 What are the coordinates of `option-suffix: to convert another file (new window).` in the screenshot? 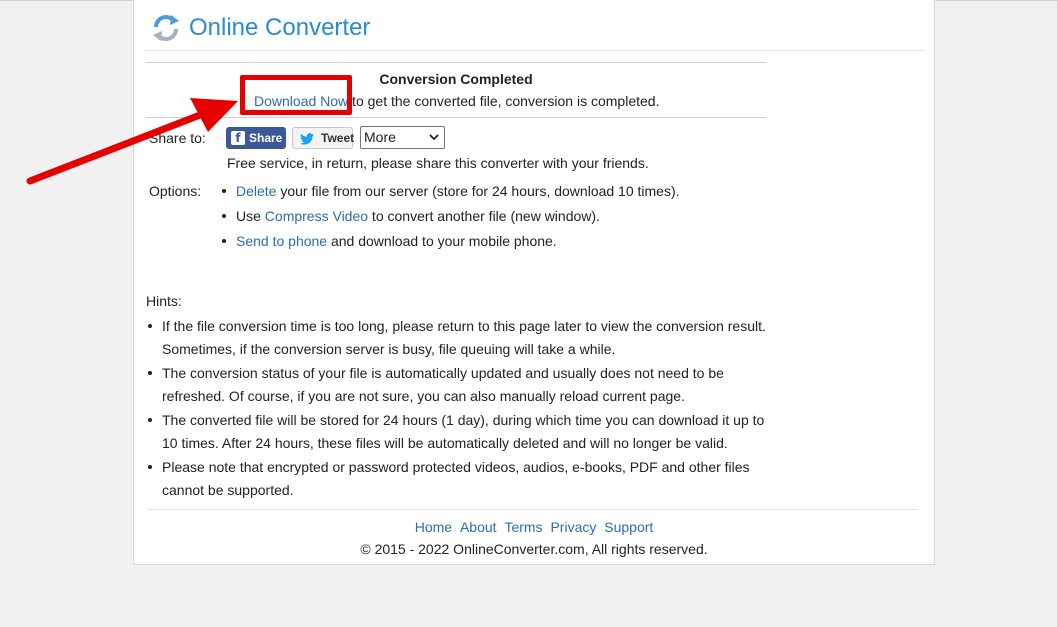 It's located at (484, 216).